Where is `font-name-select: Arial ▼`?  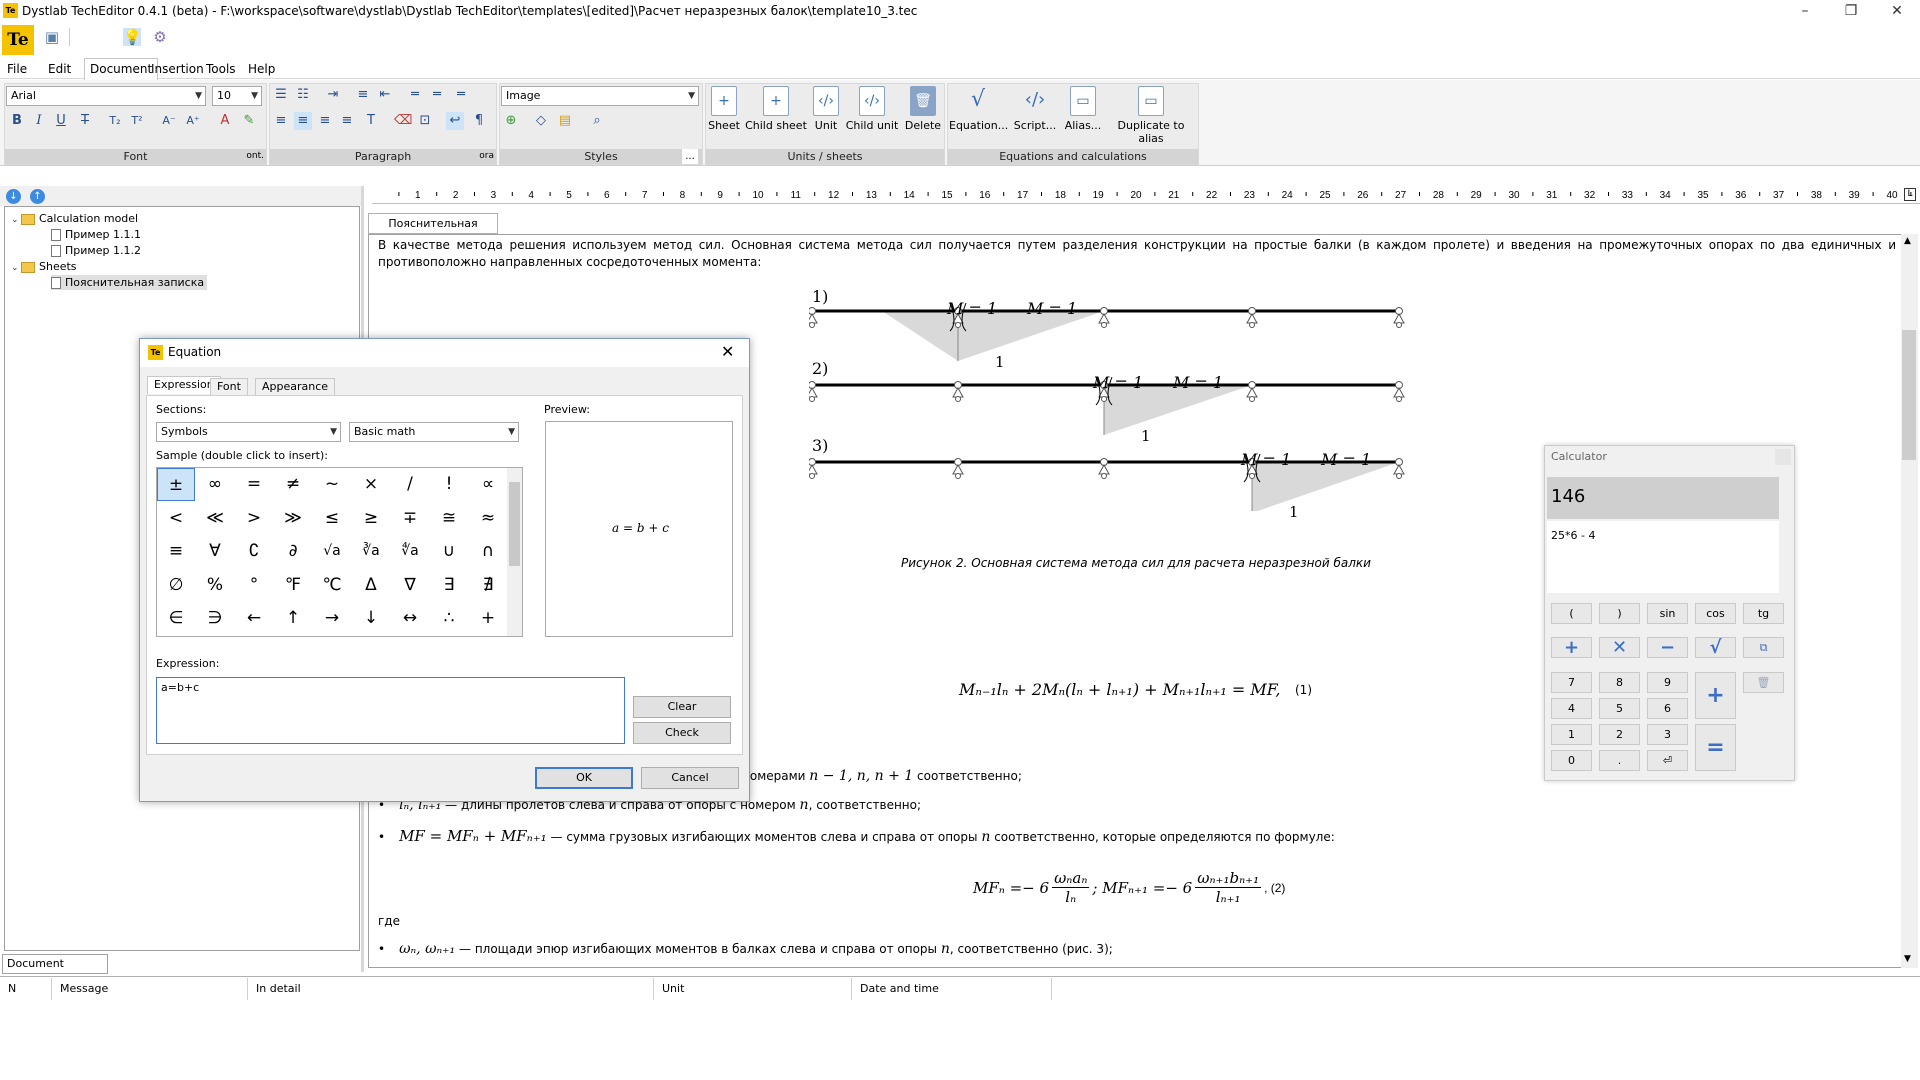
font-name-select: Arial ▼ is located at coordinates (106, 96).